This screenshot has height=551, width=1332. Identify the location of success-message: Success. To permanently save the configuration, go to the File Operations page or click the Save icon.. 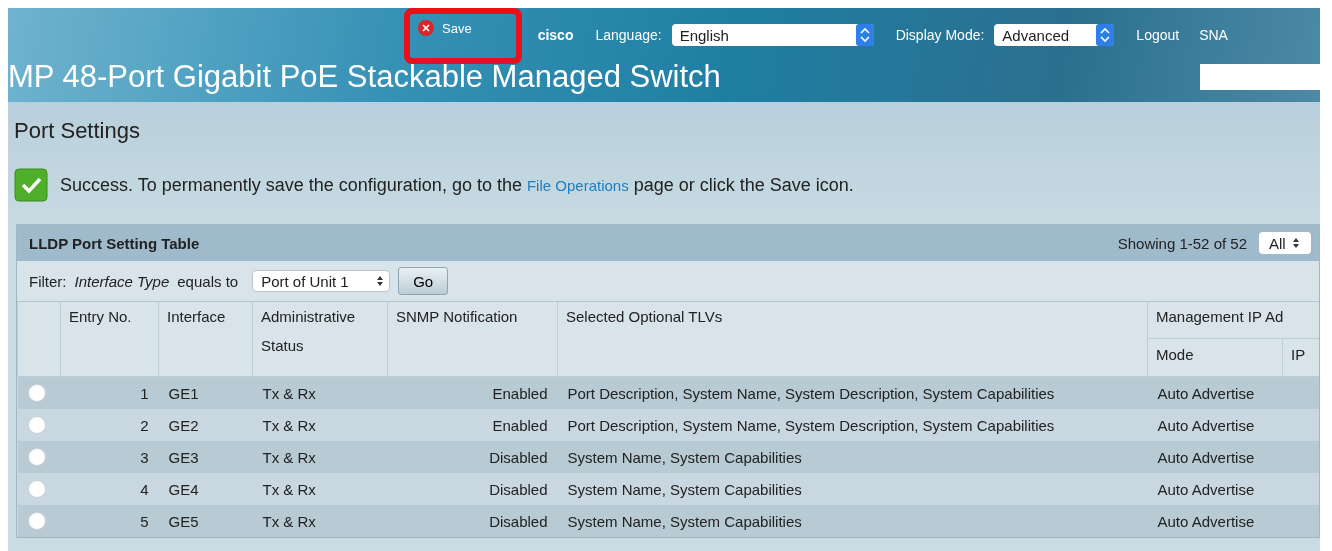
(457, 185).